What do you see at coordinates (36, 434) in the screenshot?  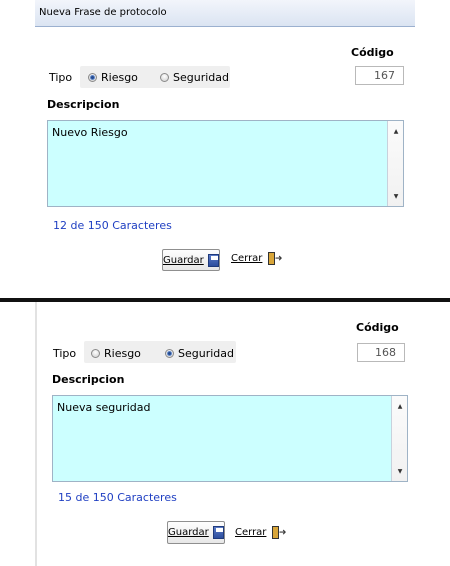 I see `window-left-edge` at bounding box center [36, 434].